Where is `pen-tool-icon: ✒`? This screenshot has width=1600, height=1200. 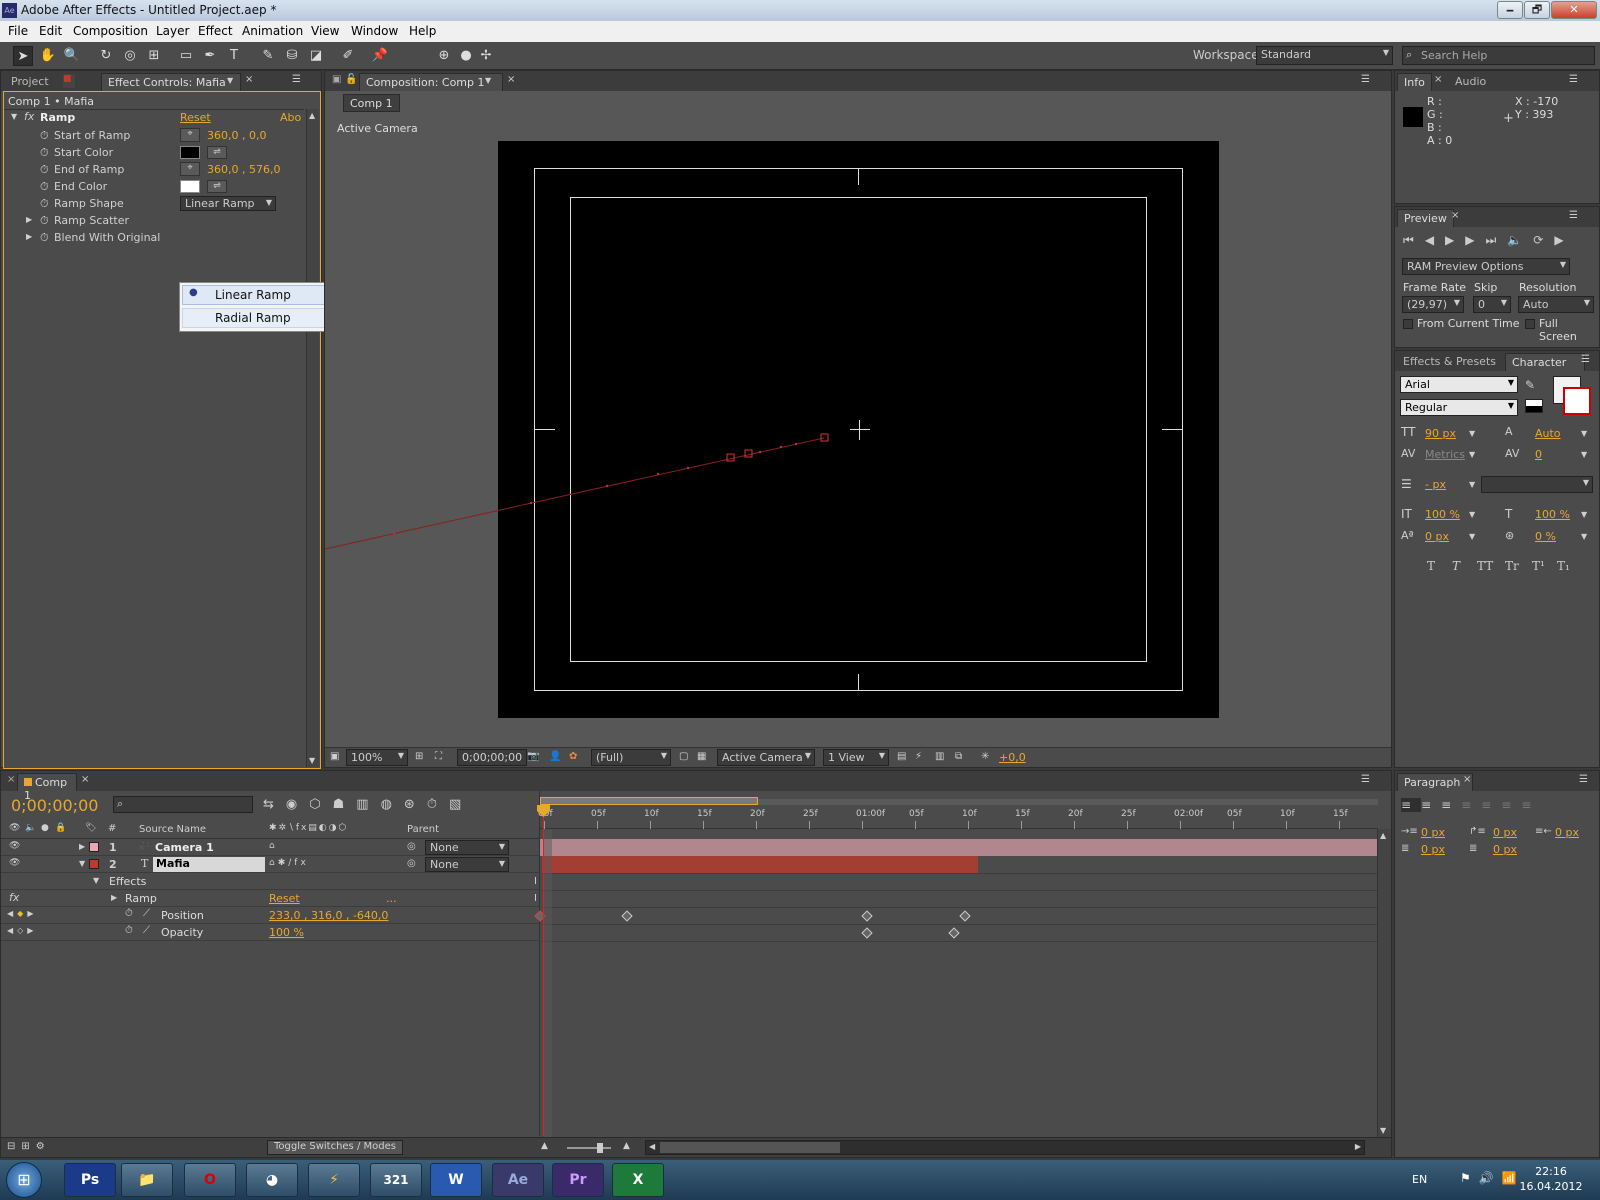 pen-tool-icon: ✒ is located at coordinates (210, 56).